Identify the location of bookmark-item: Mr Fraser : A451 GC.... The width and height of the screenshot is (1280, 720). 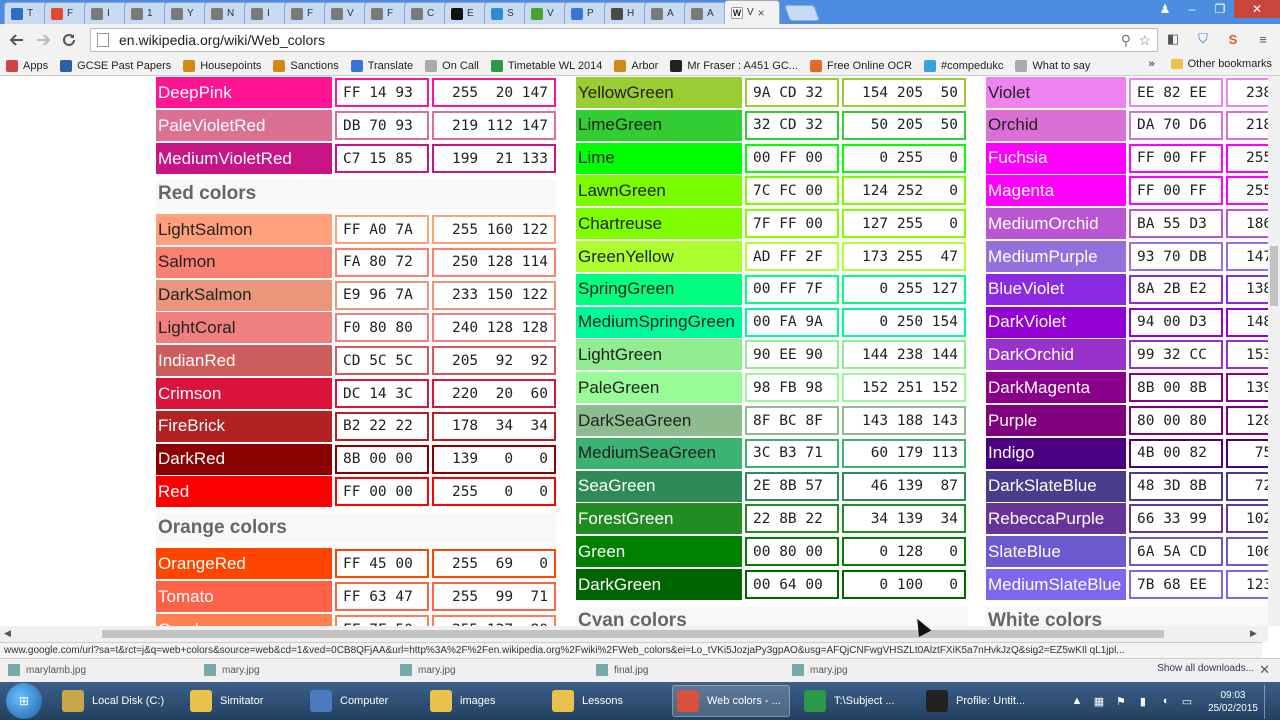
(734, 65).